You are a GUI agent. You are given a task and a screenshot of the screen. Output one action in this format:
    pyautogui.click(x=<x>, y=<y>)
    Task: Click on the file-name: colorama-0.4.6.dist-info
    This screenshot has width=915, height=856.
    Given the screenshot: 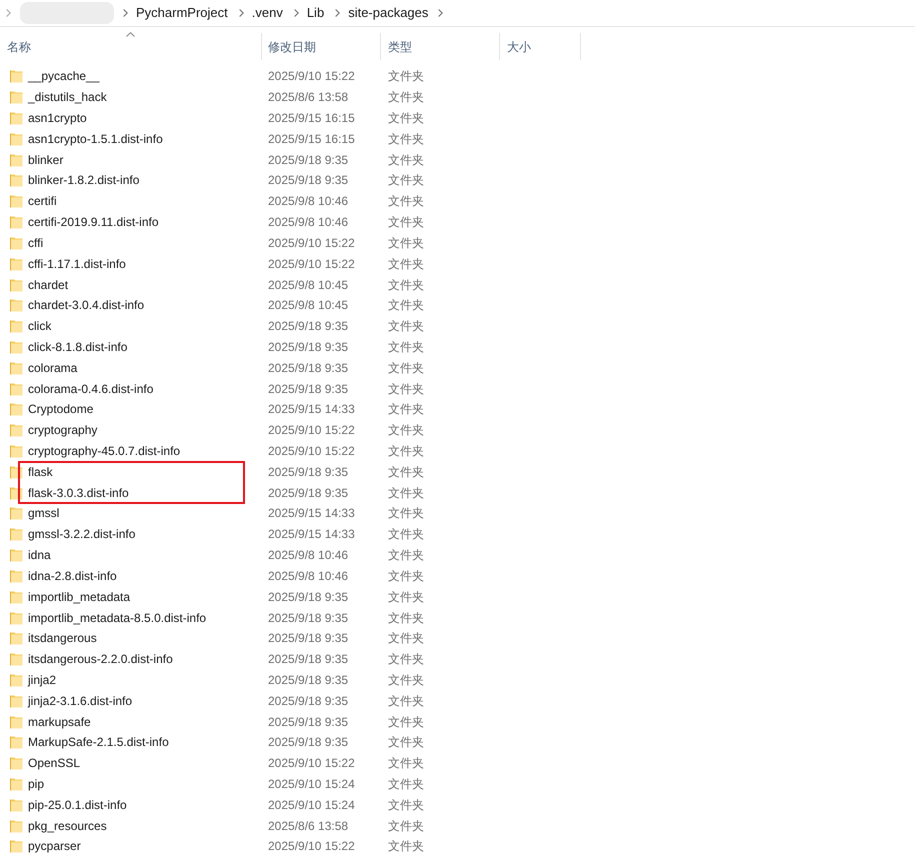 What is the action you would take?
    pyautogui.click(x=91, y=389)
    